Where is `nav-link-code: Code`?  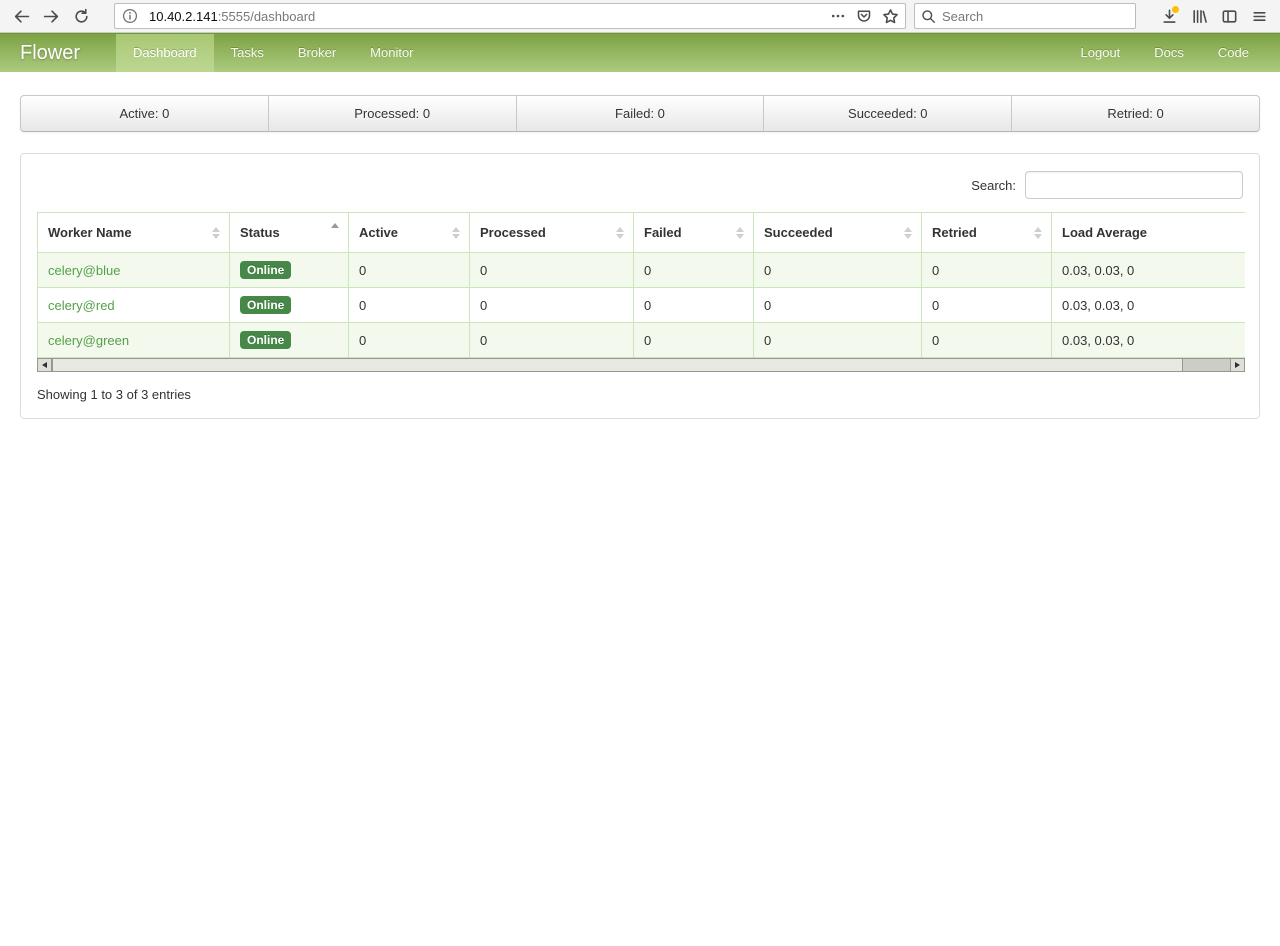 nav-link-code: Code is located at coordinates (1233, 53).